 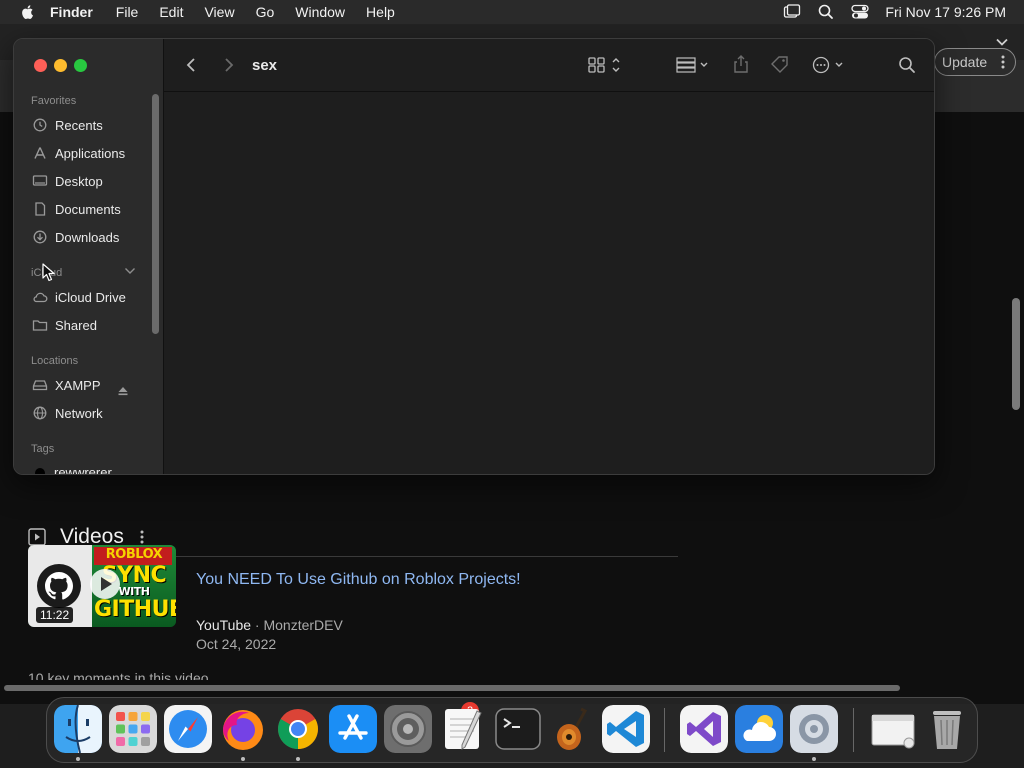 I want to click on menu-app-finder: Finder, so click(x=71, y=12).